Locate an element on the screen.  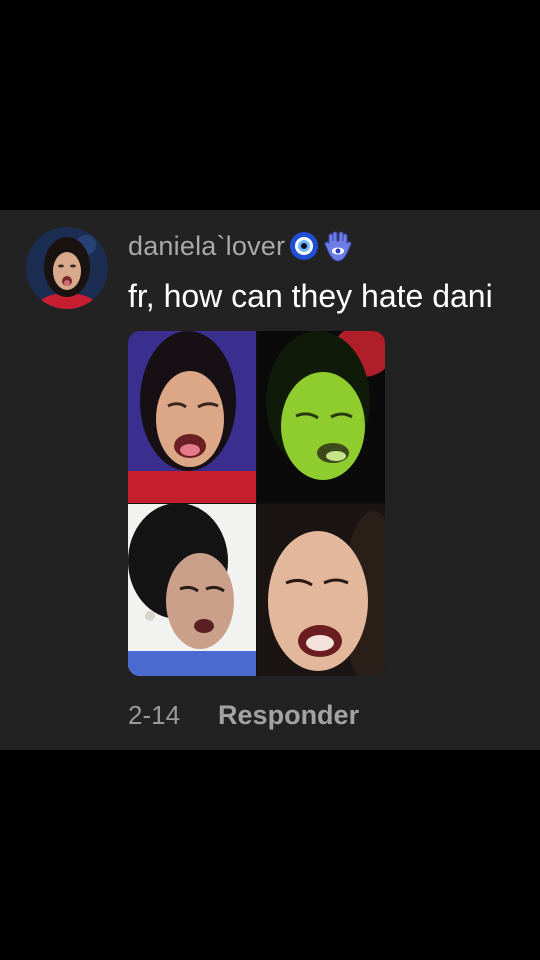
hamsa-hand-icon is located at coordinates (338, 246).